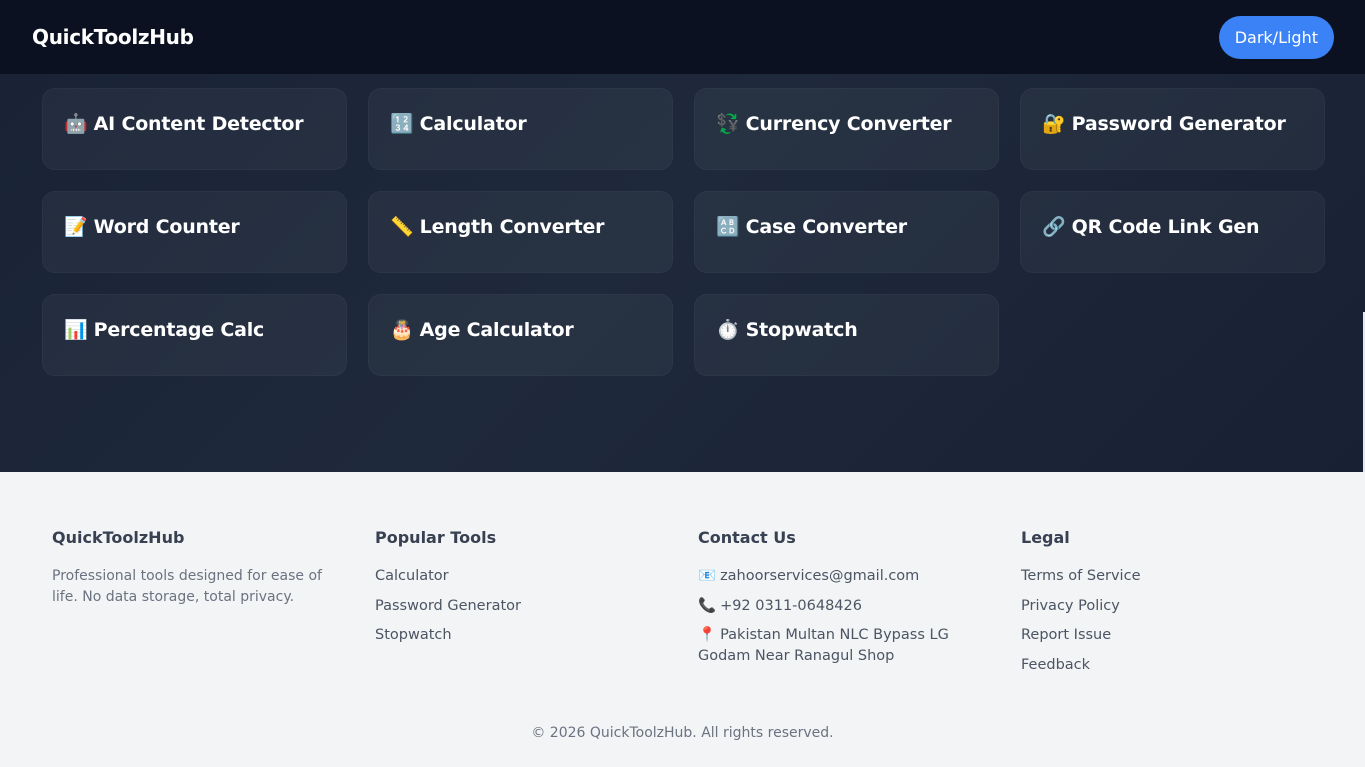  Describe the element at coordinates (76, 330) in the screenshot. I see `bar-chart-icon: 📊` at that location.